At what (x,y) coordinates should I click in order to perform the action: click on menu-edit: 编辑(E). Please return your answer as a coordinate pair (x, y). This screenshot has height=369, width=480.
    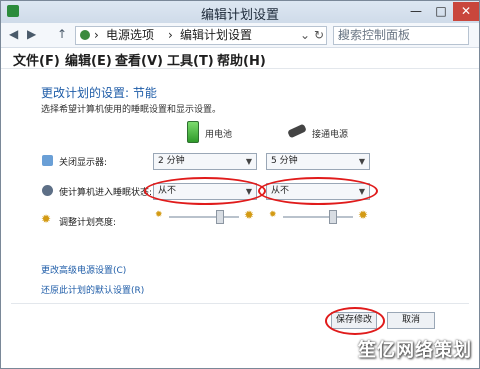
    Looking at the image, I should click on (88, 59).